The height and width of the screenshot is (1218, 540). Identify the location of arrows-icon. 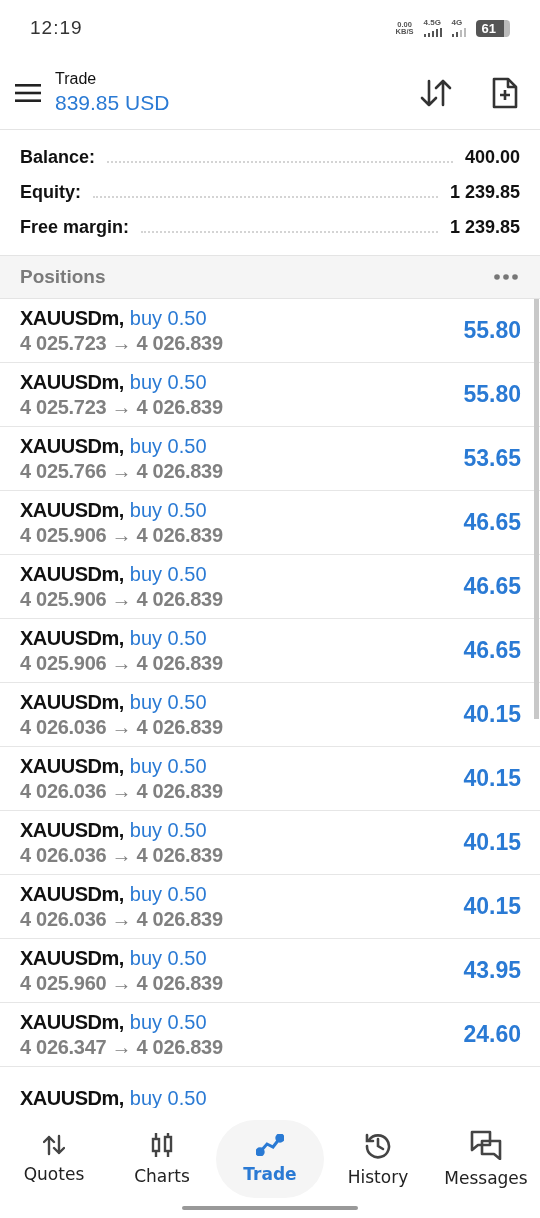
(54, 1145).